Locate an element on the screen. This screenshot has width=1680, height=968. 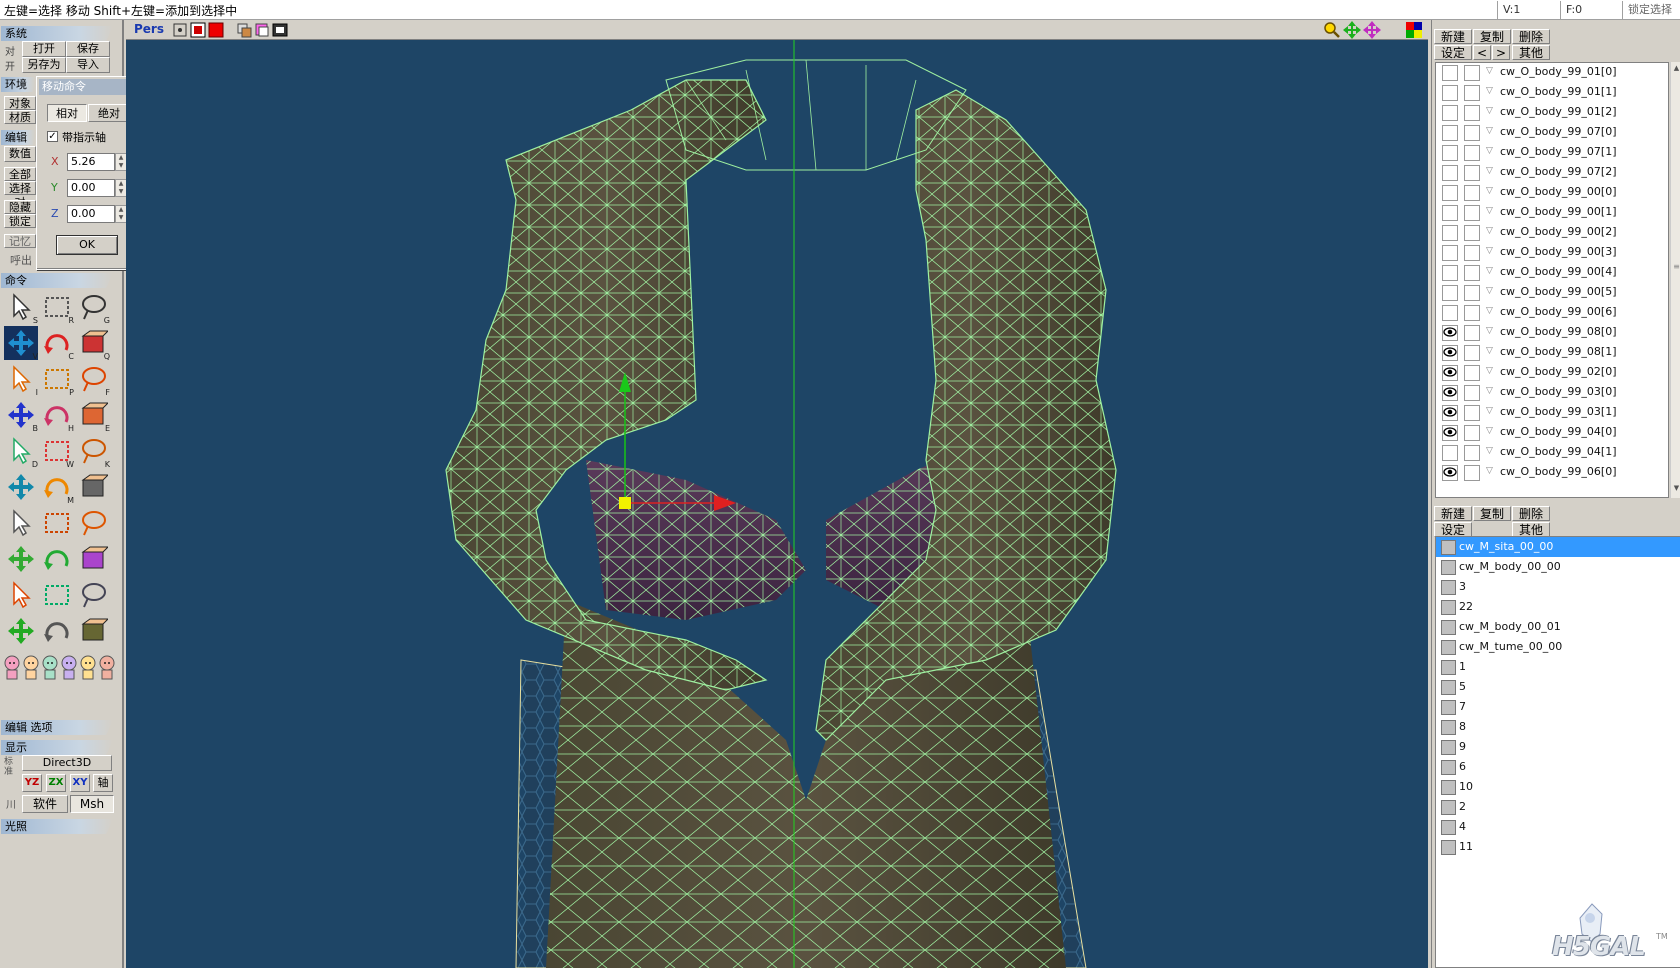
object-next-button: > is located at coordinates (1501, 52).